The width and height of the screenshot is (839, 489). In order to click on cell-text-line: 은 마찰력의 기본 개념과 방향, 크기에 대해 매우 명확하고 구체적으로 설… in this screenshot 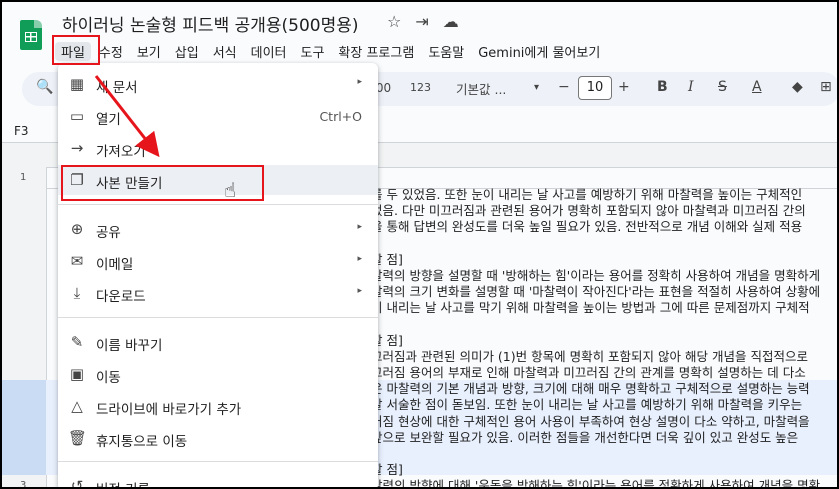, I will do `click(590, 389)`.